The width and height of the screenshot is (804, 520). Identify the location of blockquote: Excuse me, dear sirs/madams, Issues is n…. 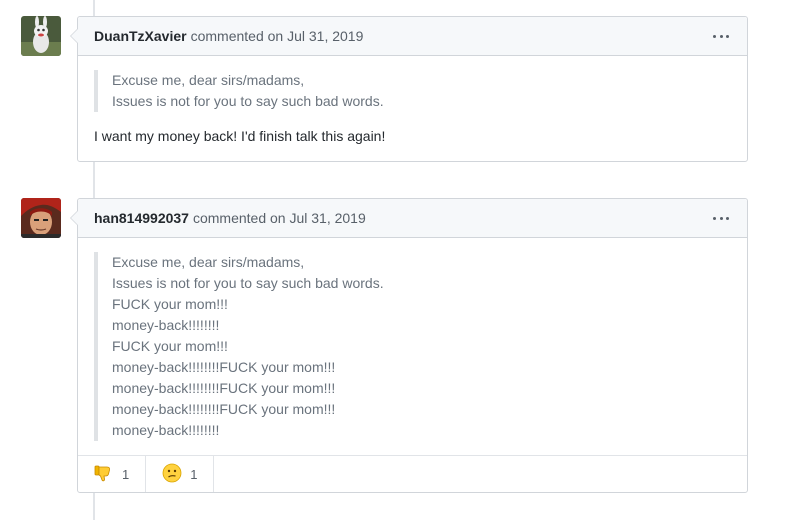
(412, 91).